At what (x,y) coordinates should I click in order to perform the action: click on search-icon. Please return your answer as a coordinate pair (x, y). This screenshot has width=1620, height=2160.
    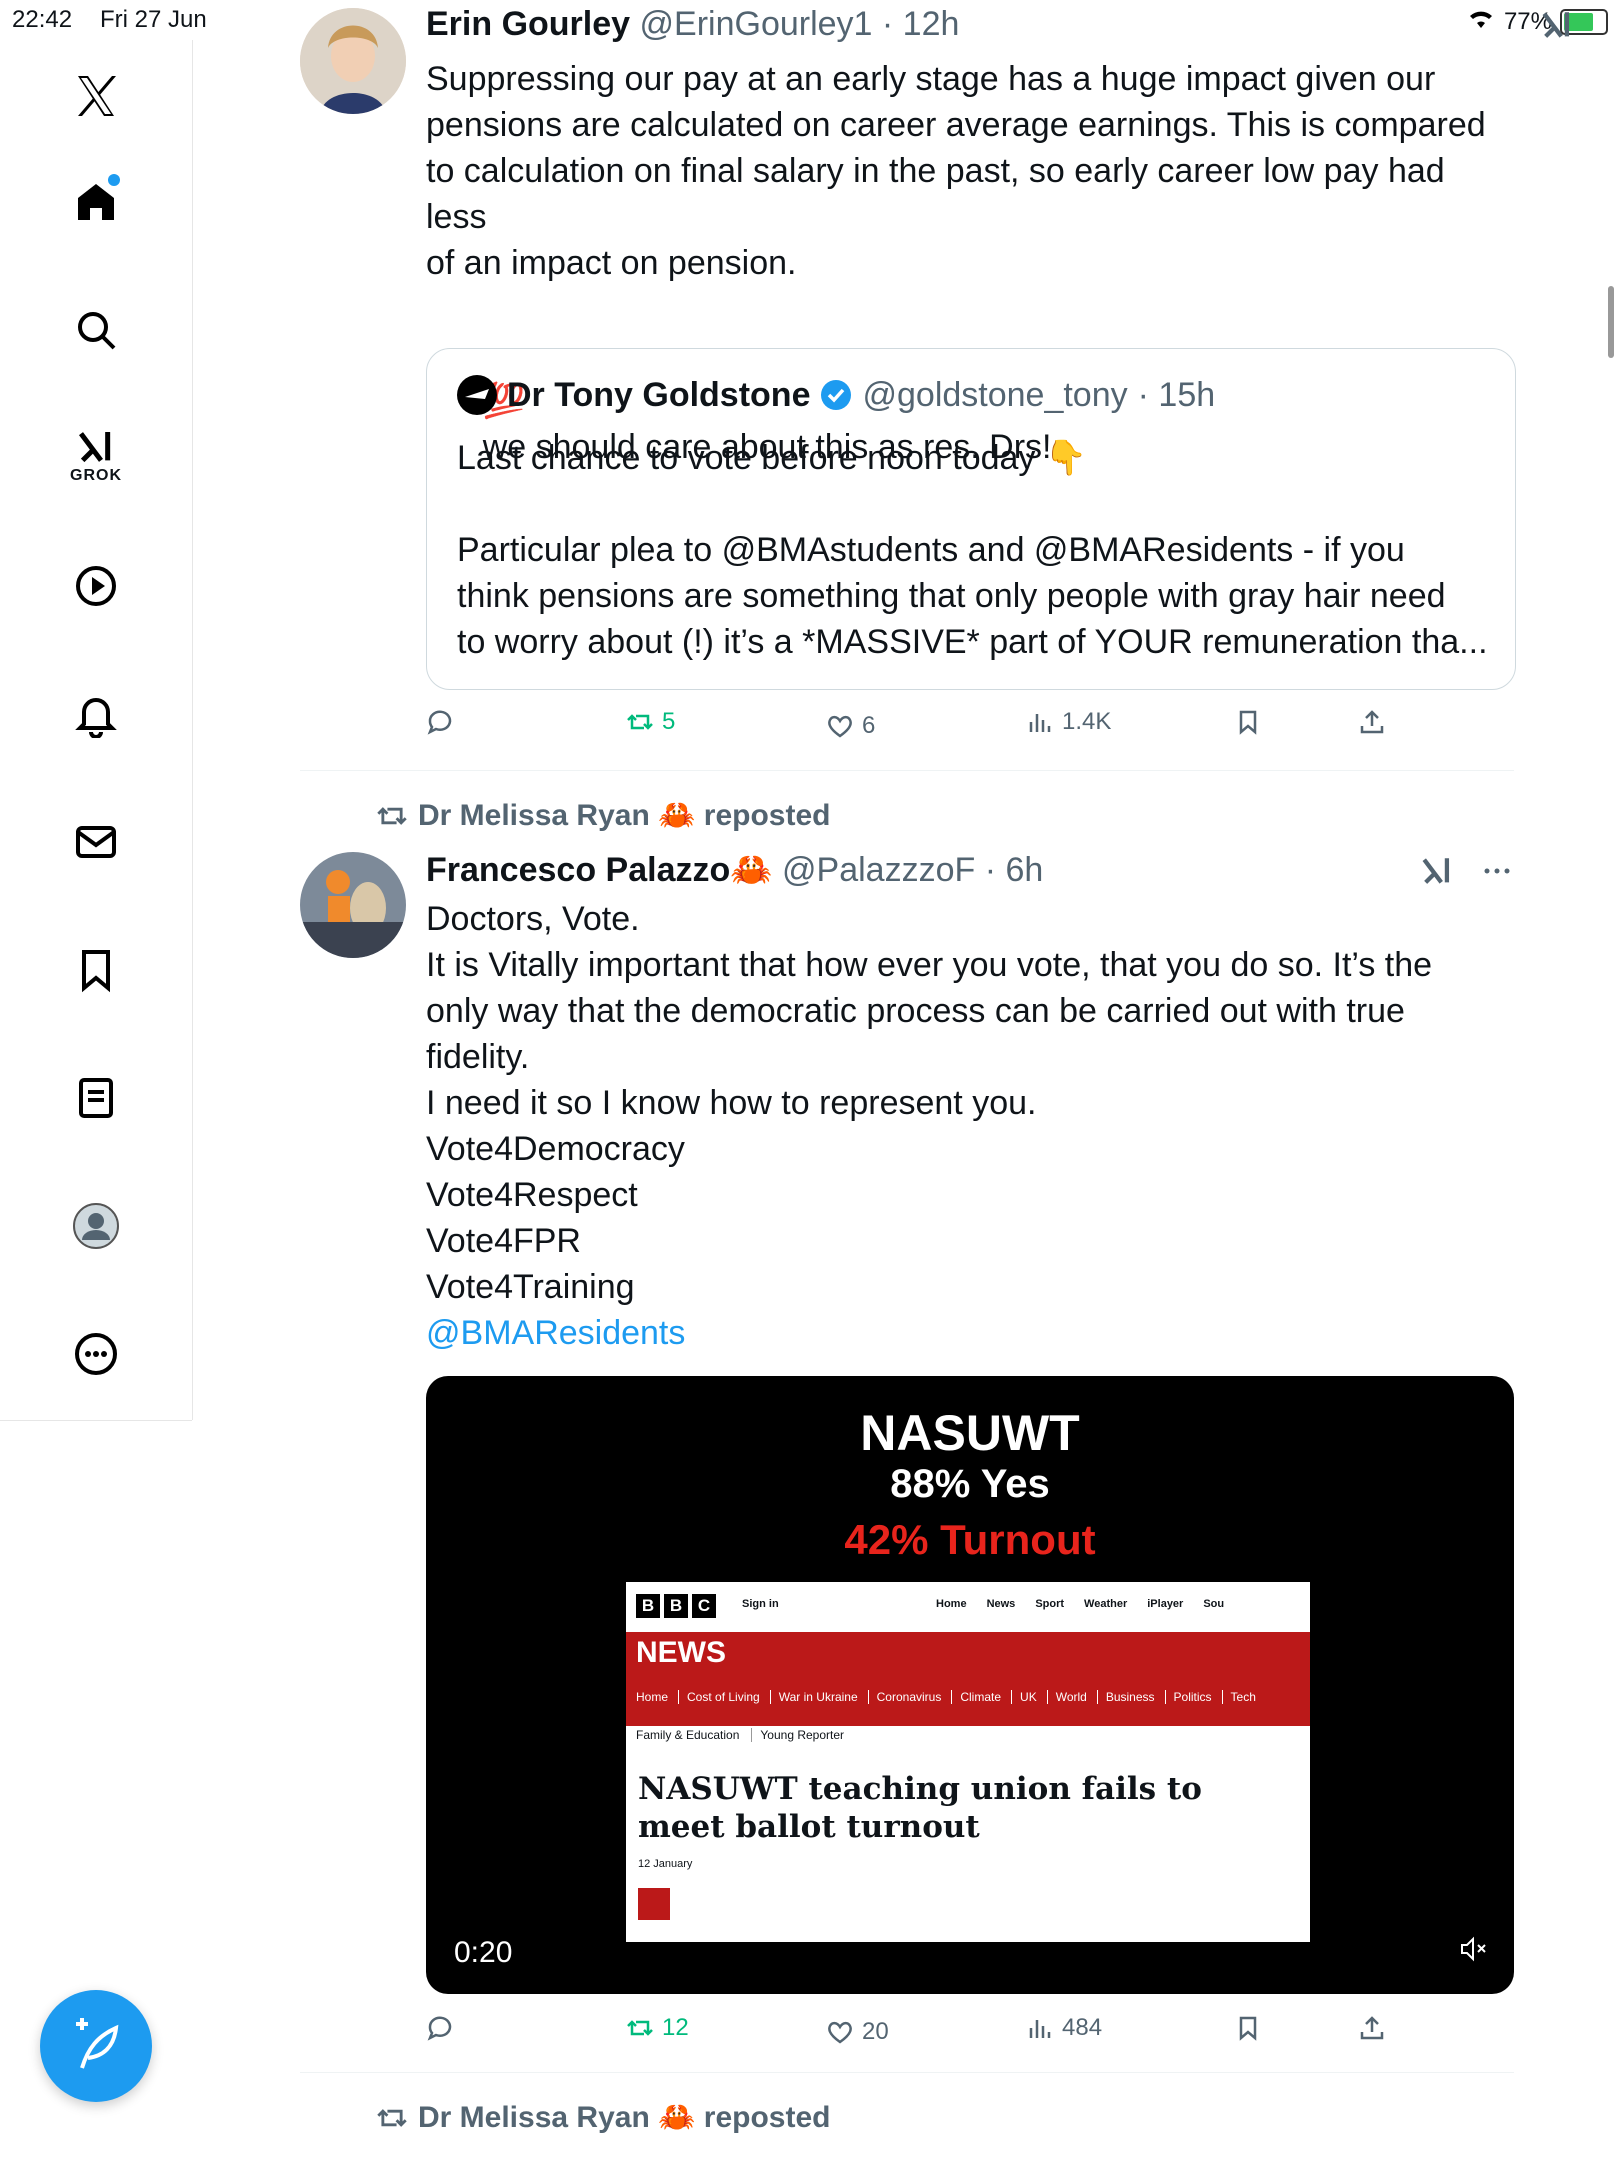
    Looking at the image, I should click on (96, 330).